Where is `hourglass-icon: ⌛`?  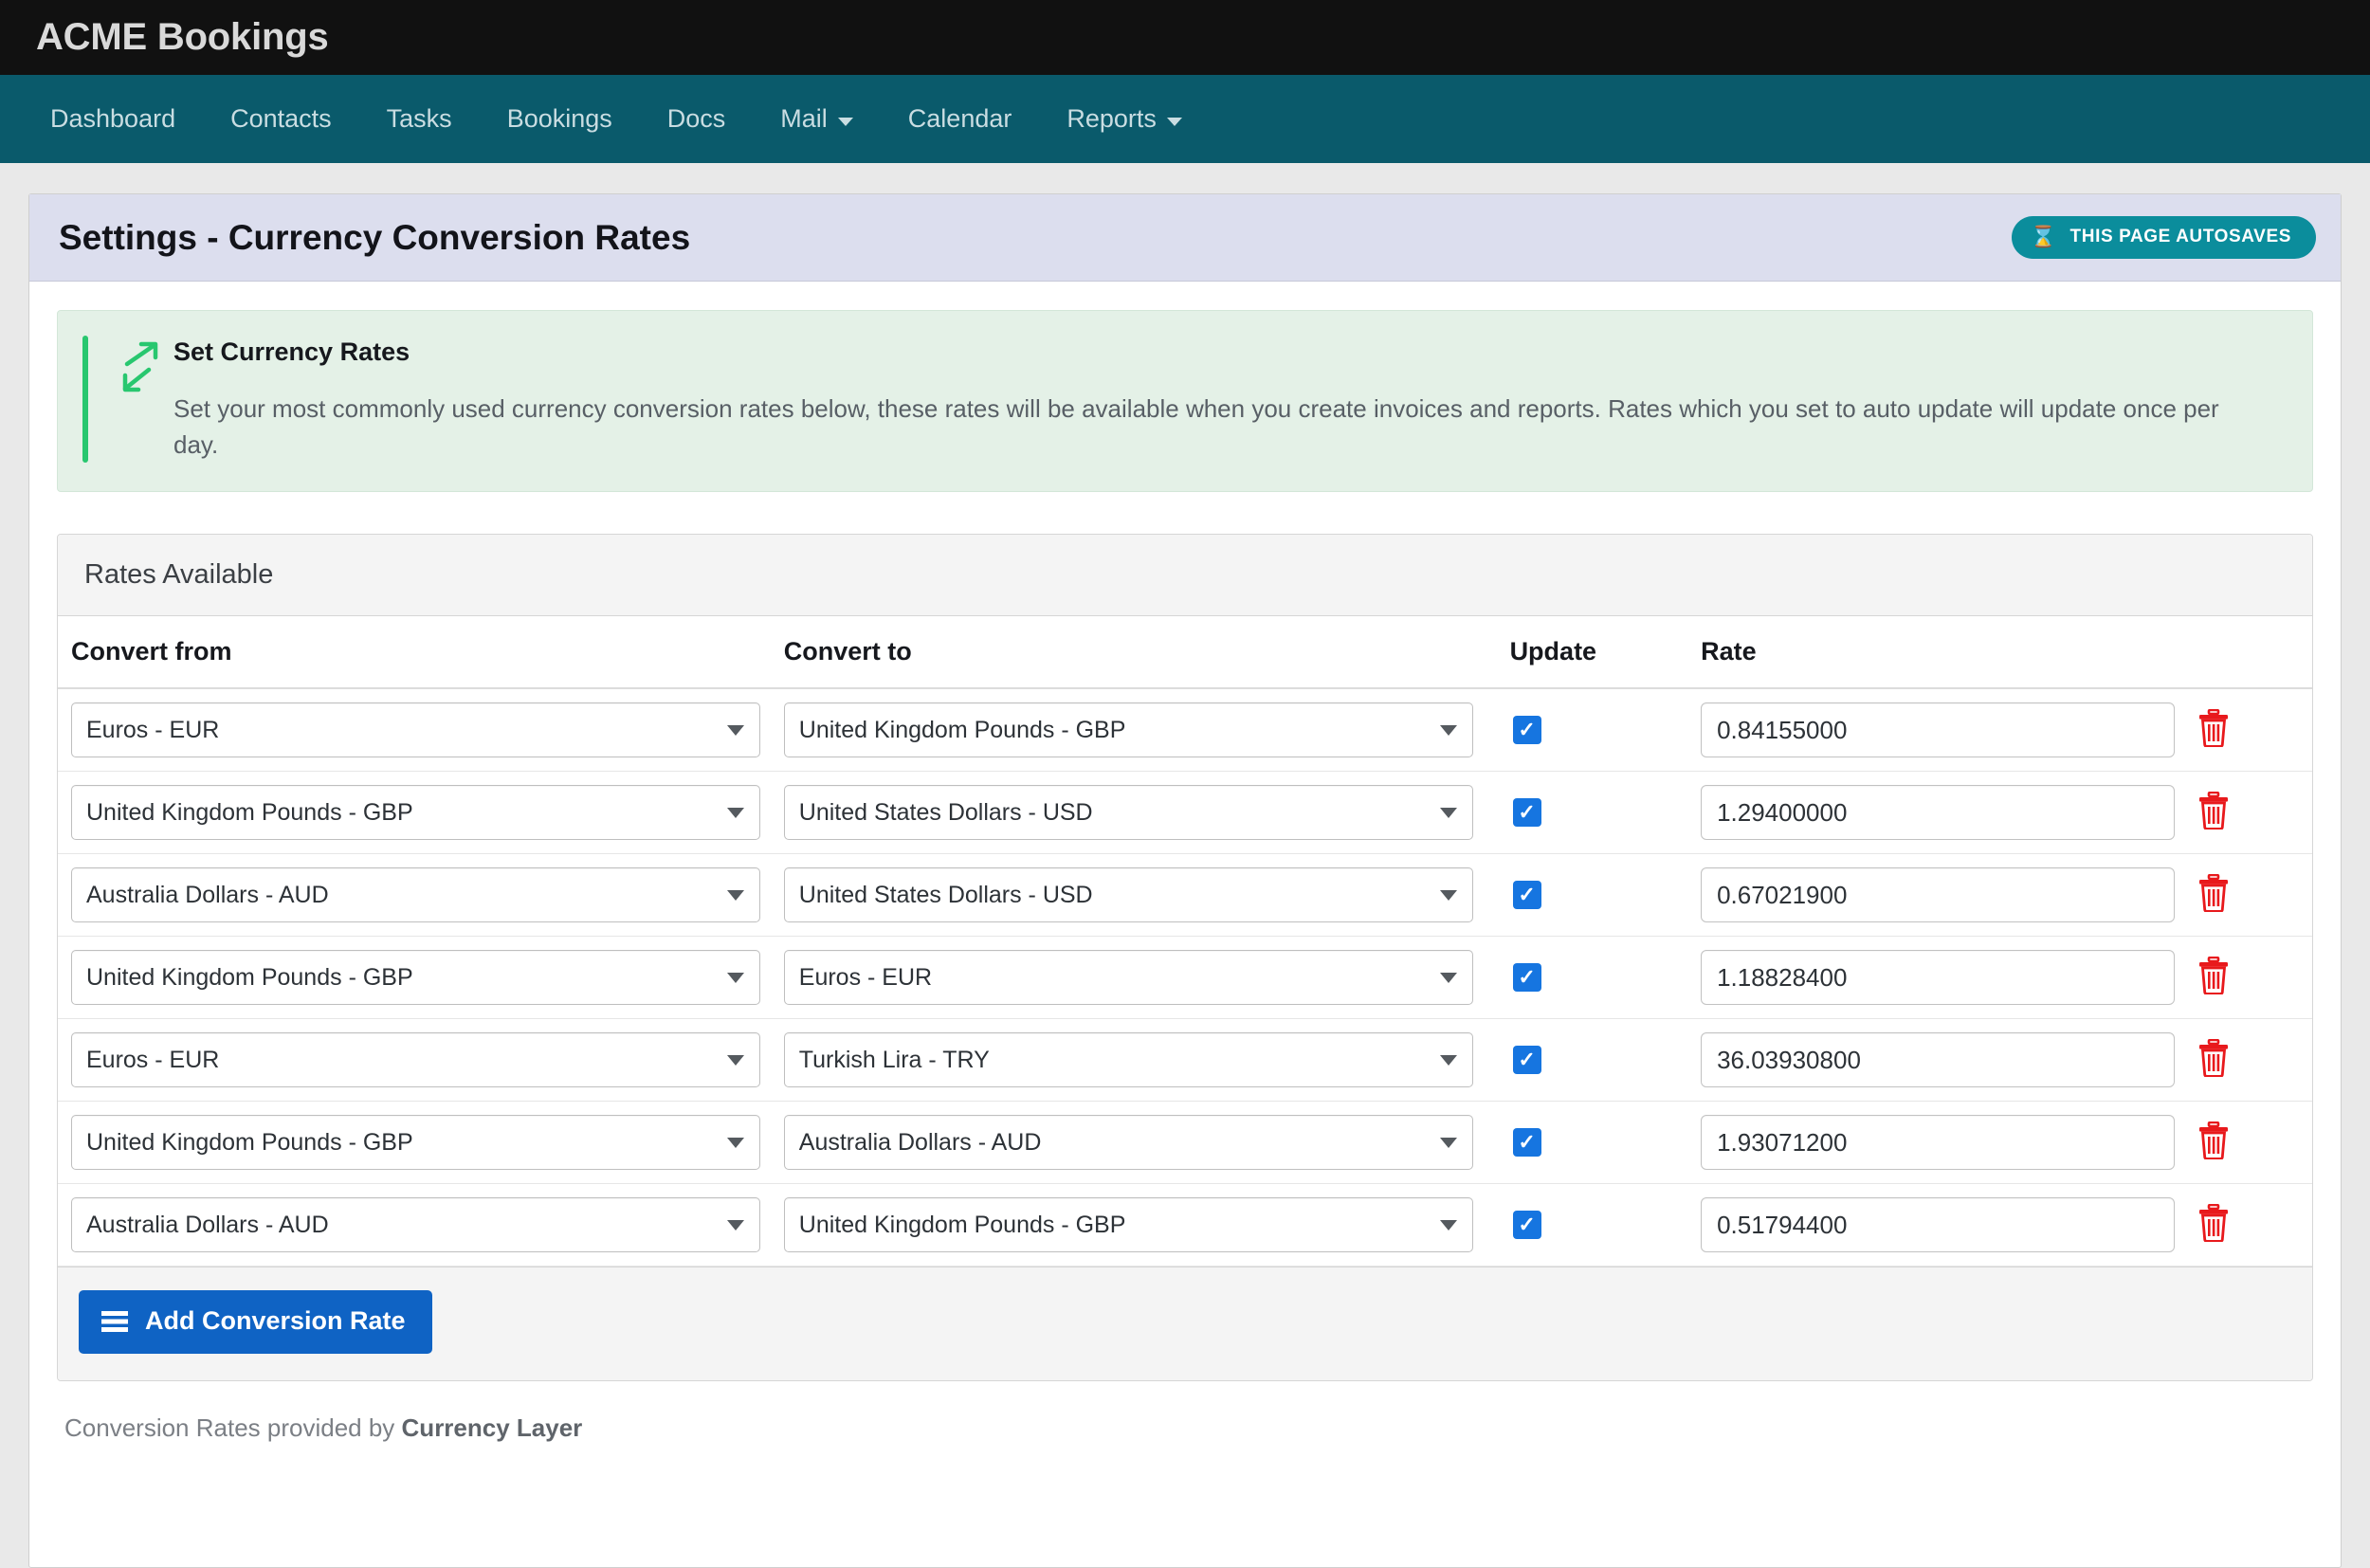 hourglass-icon: ⌛ is located at coordinates (2043, 236).